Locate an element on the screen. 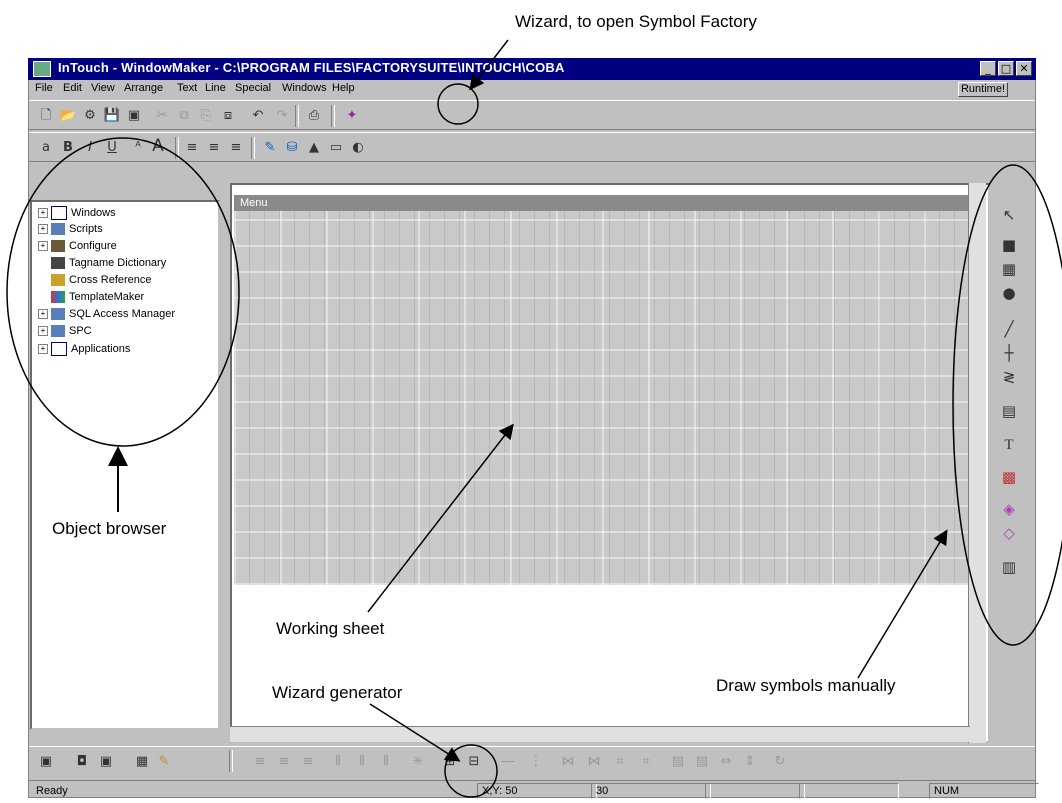 The image size is (1062, 803). annotation-arrow-draw-symbols is located at coordinates (902, 604).